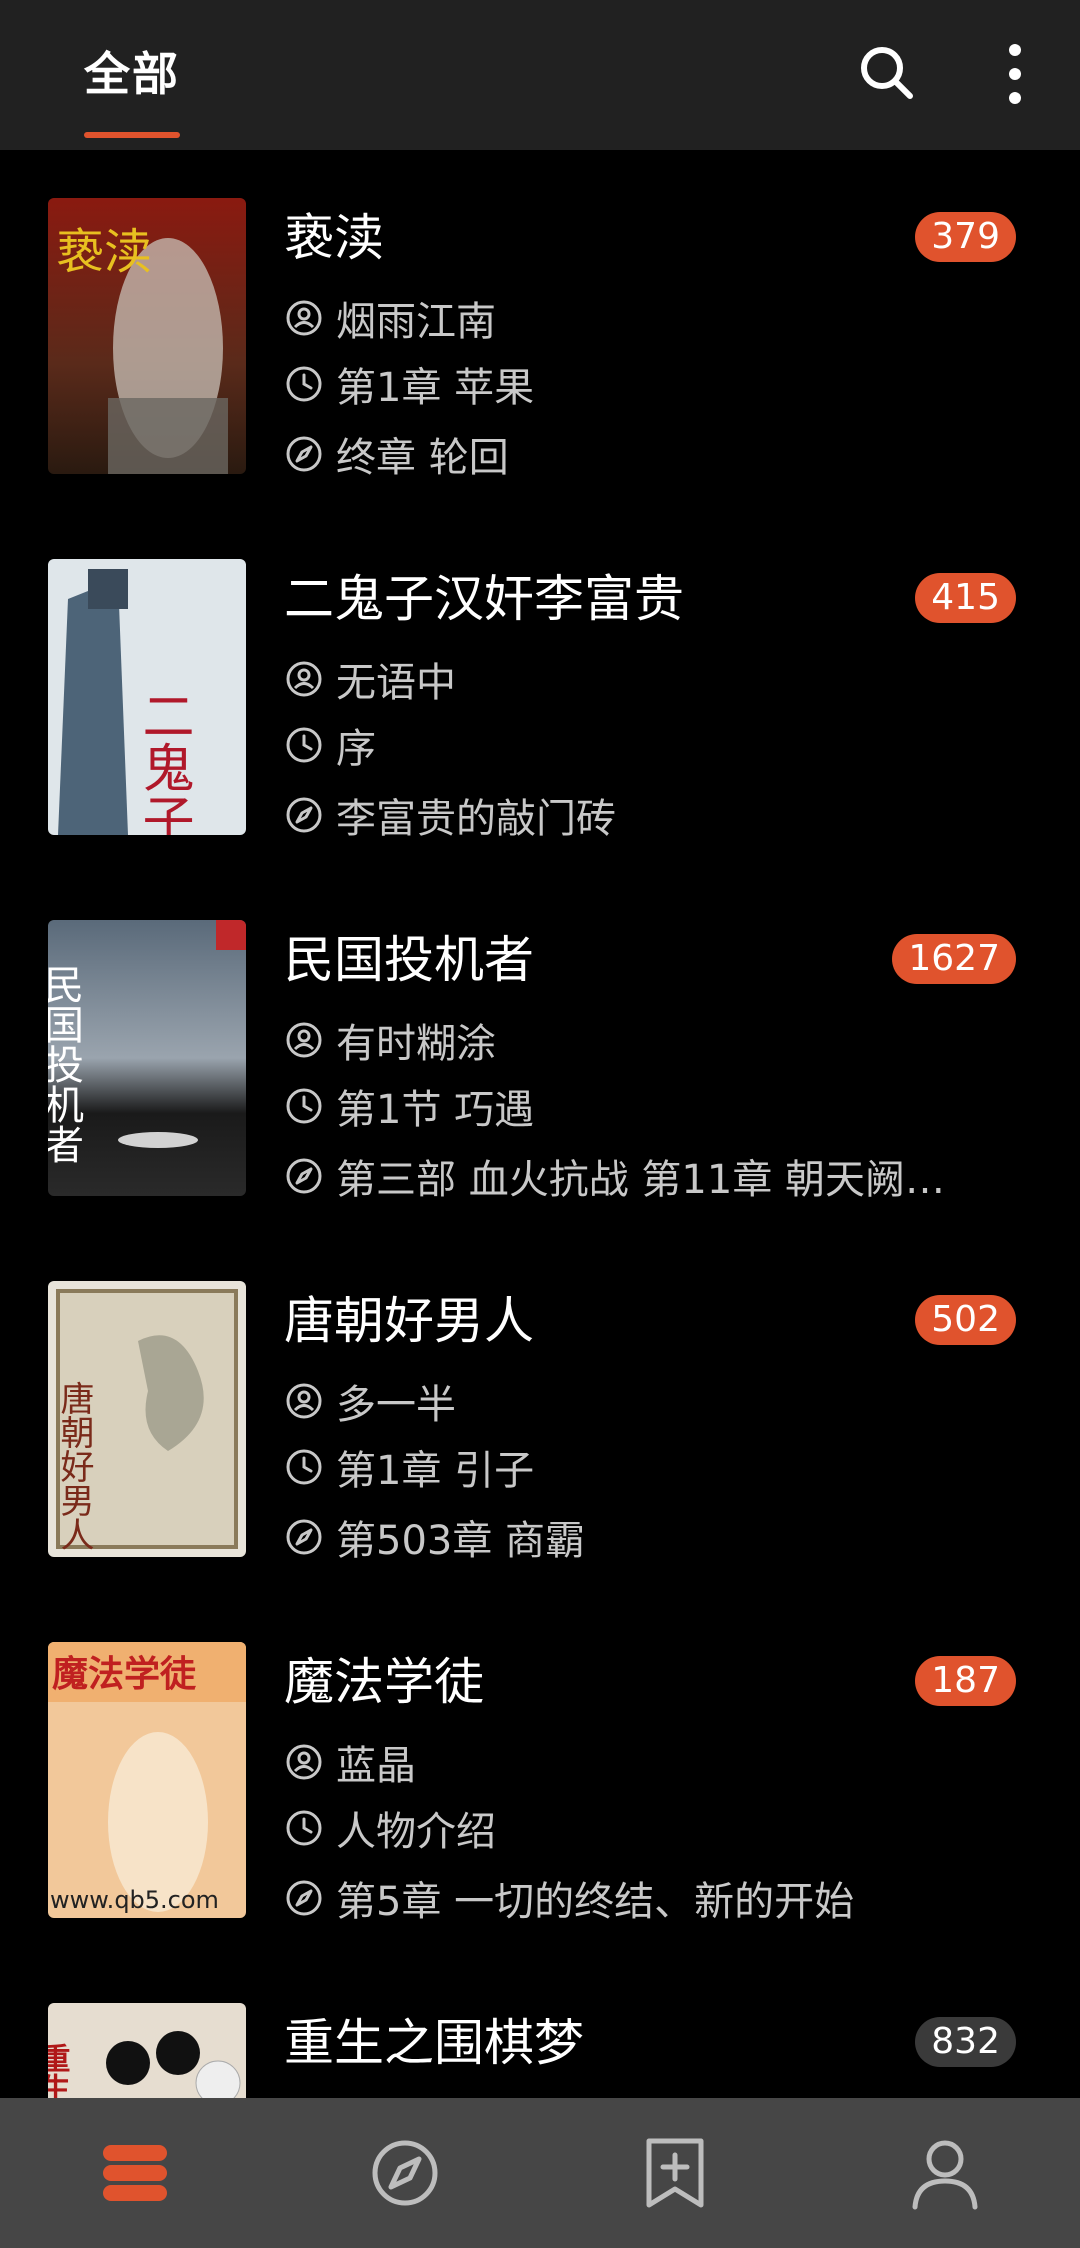 Image resolution: width=1080 pixels, height=2248 pixels. I want to click on book-cover: 魔法学徒 www.qb5.com, so click(147, 1780).